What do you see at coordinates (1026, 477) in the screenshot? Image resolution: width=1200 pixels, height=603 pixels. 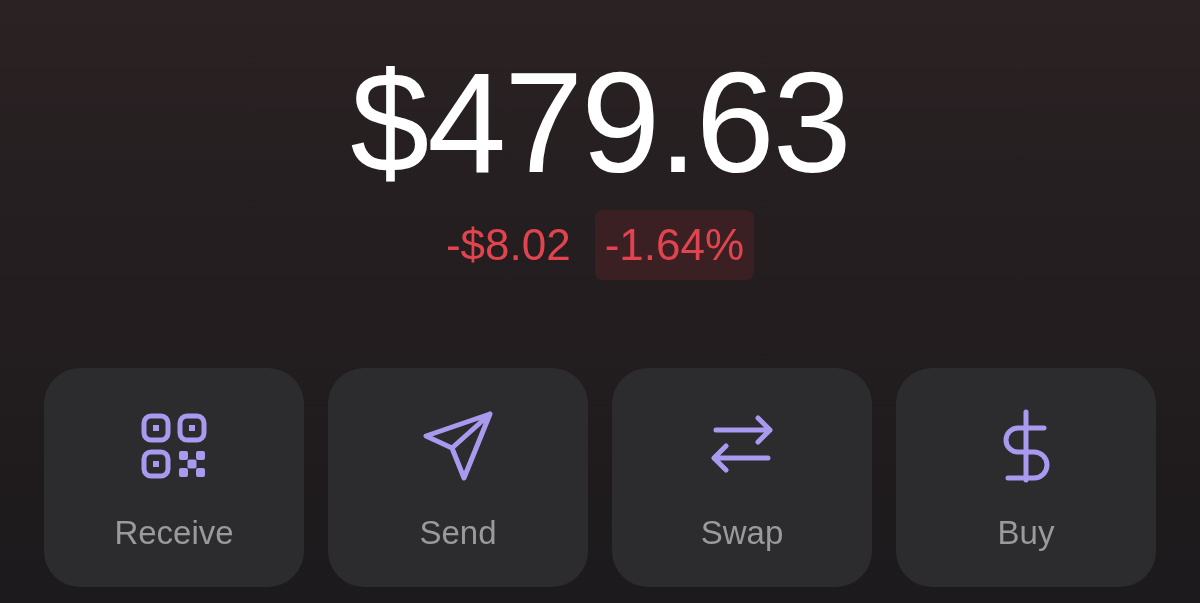 I see `action-button: Buy` at bounding box center [1026, 477].